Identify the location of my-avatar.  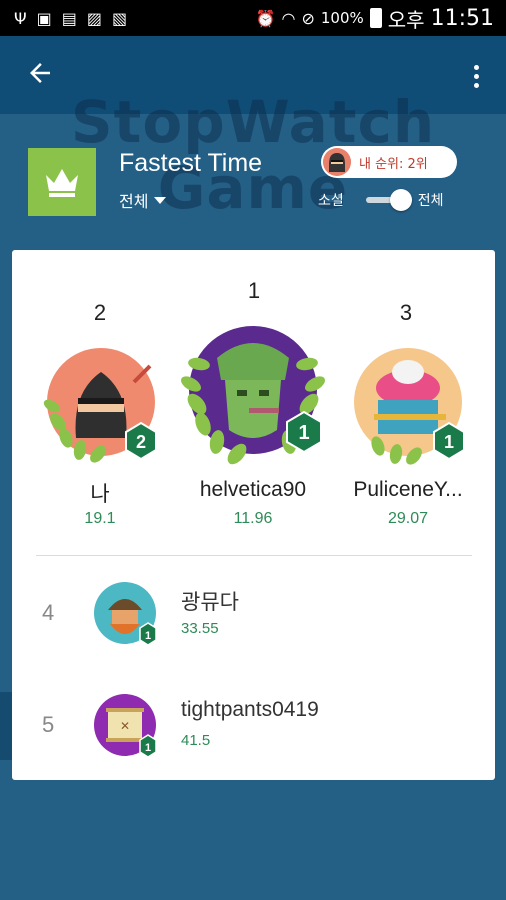
(337, 162).